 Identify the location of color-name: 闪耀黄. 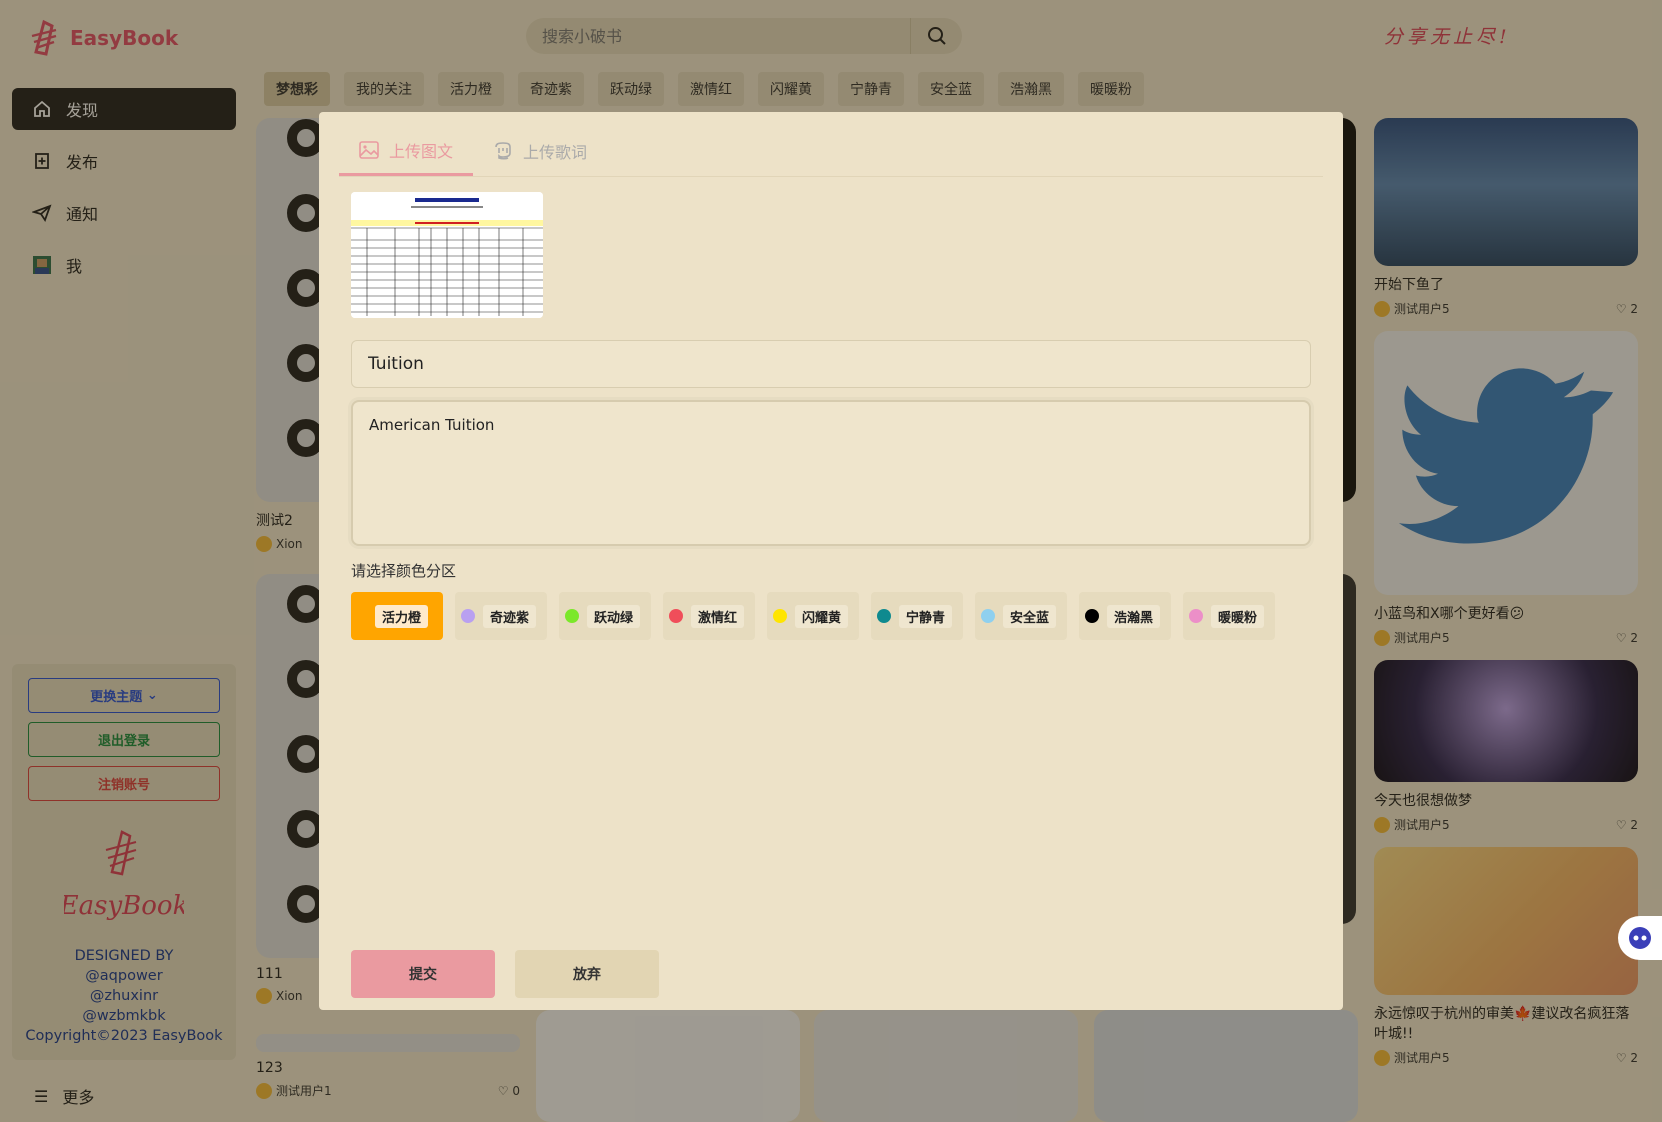
(822, 616).